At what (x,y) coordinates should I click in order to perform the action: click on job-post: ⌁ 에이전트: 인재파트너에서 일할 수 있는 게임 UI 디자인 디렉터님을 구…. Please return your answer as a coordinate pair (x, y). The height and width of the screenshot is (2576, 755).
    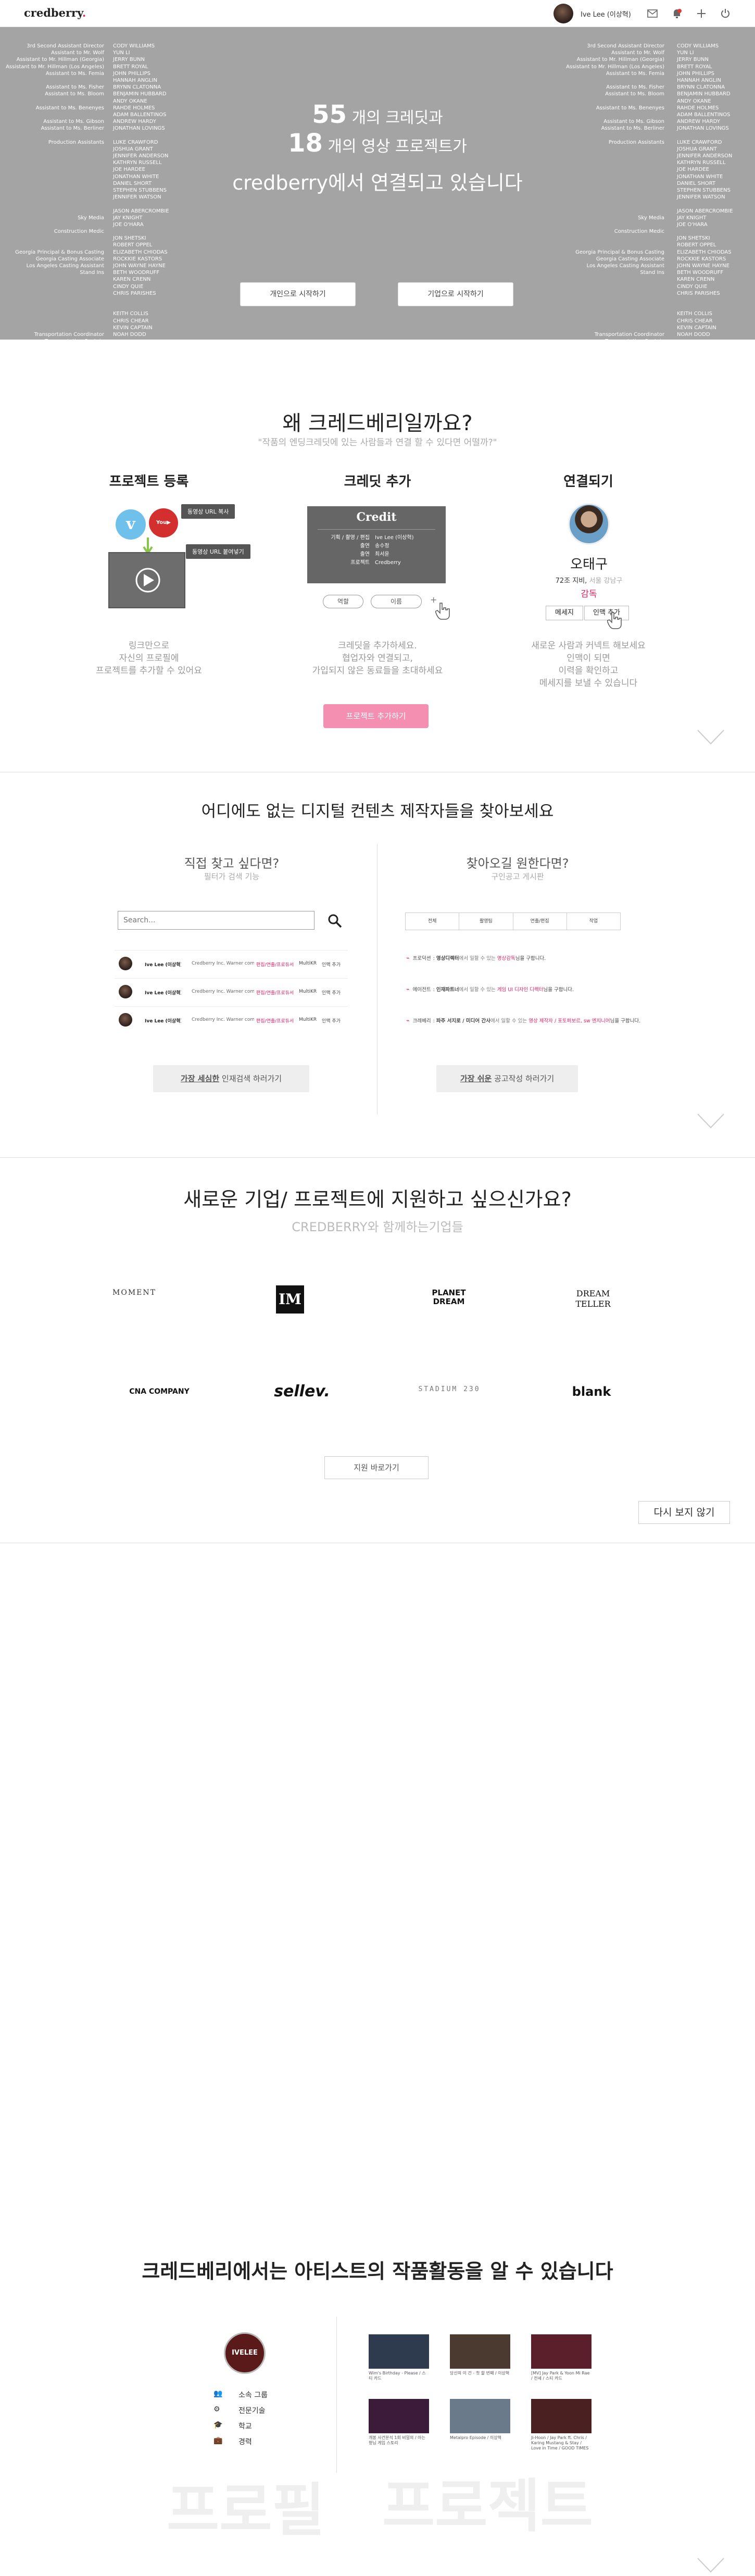
    Looking at the image, I should click on (526, 989).